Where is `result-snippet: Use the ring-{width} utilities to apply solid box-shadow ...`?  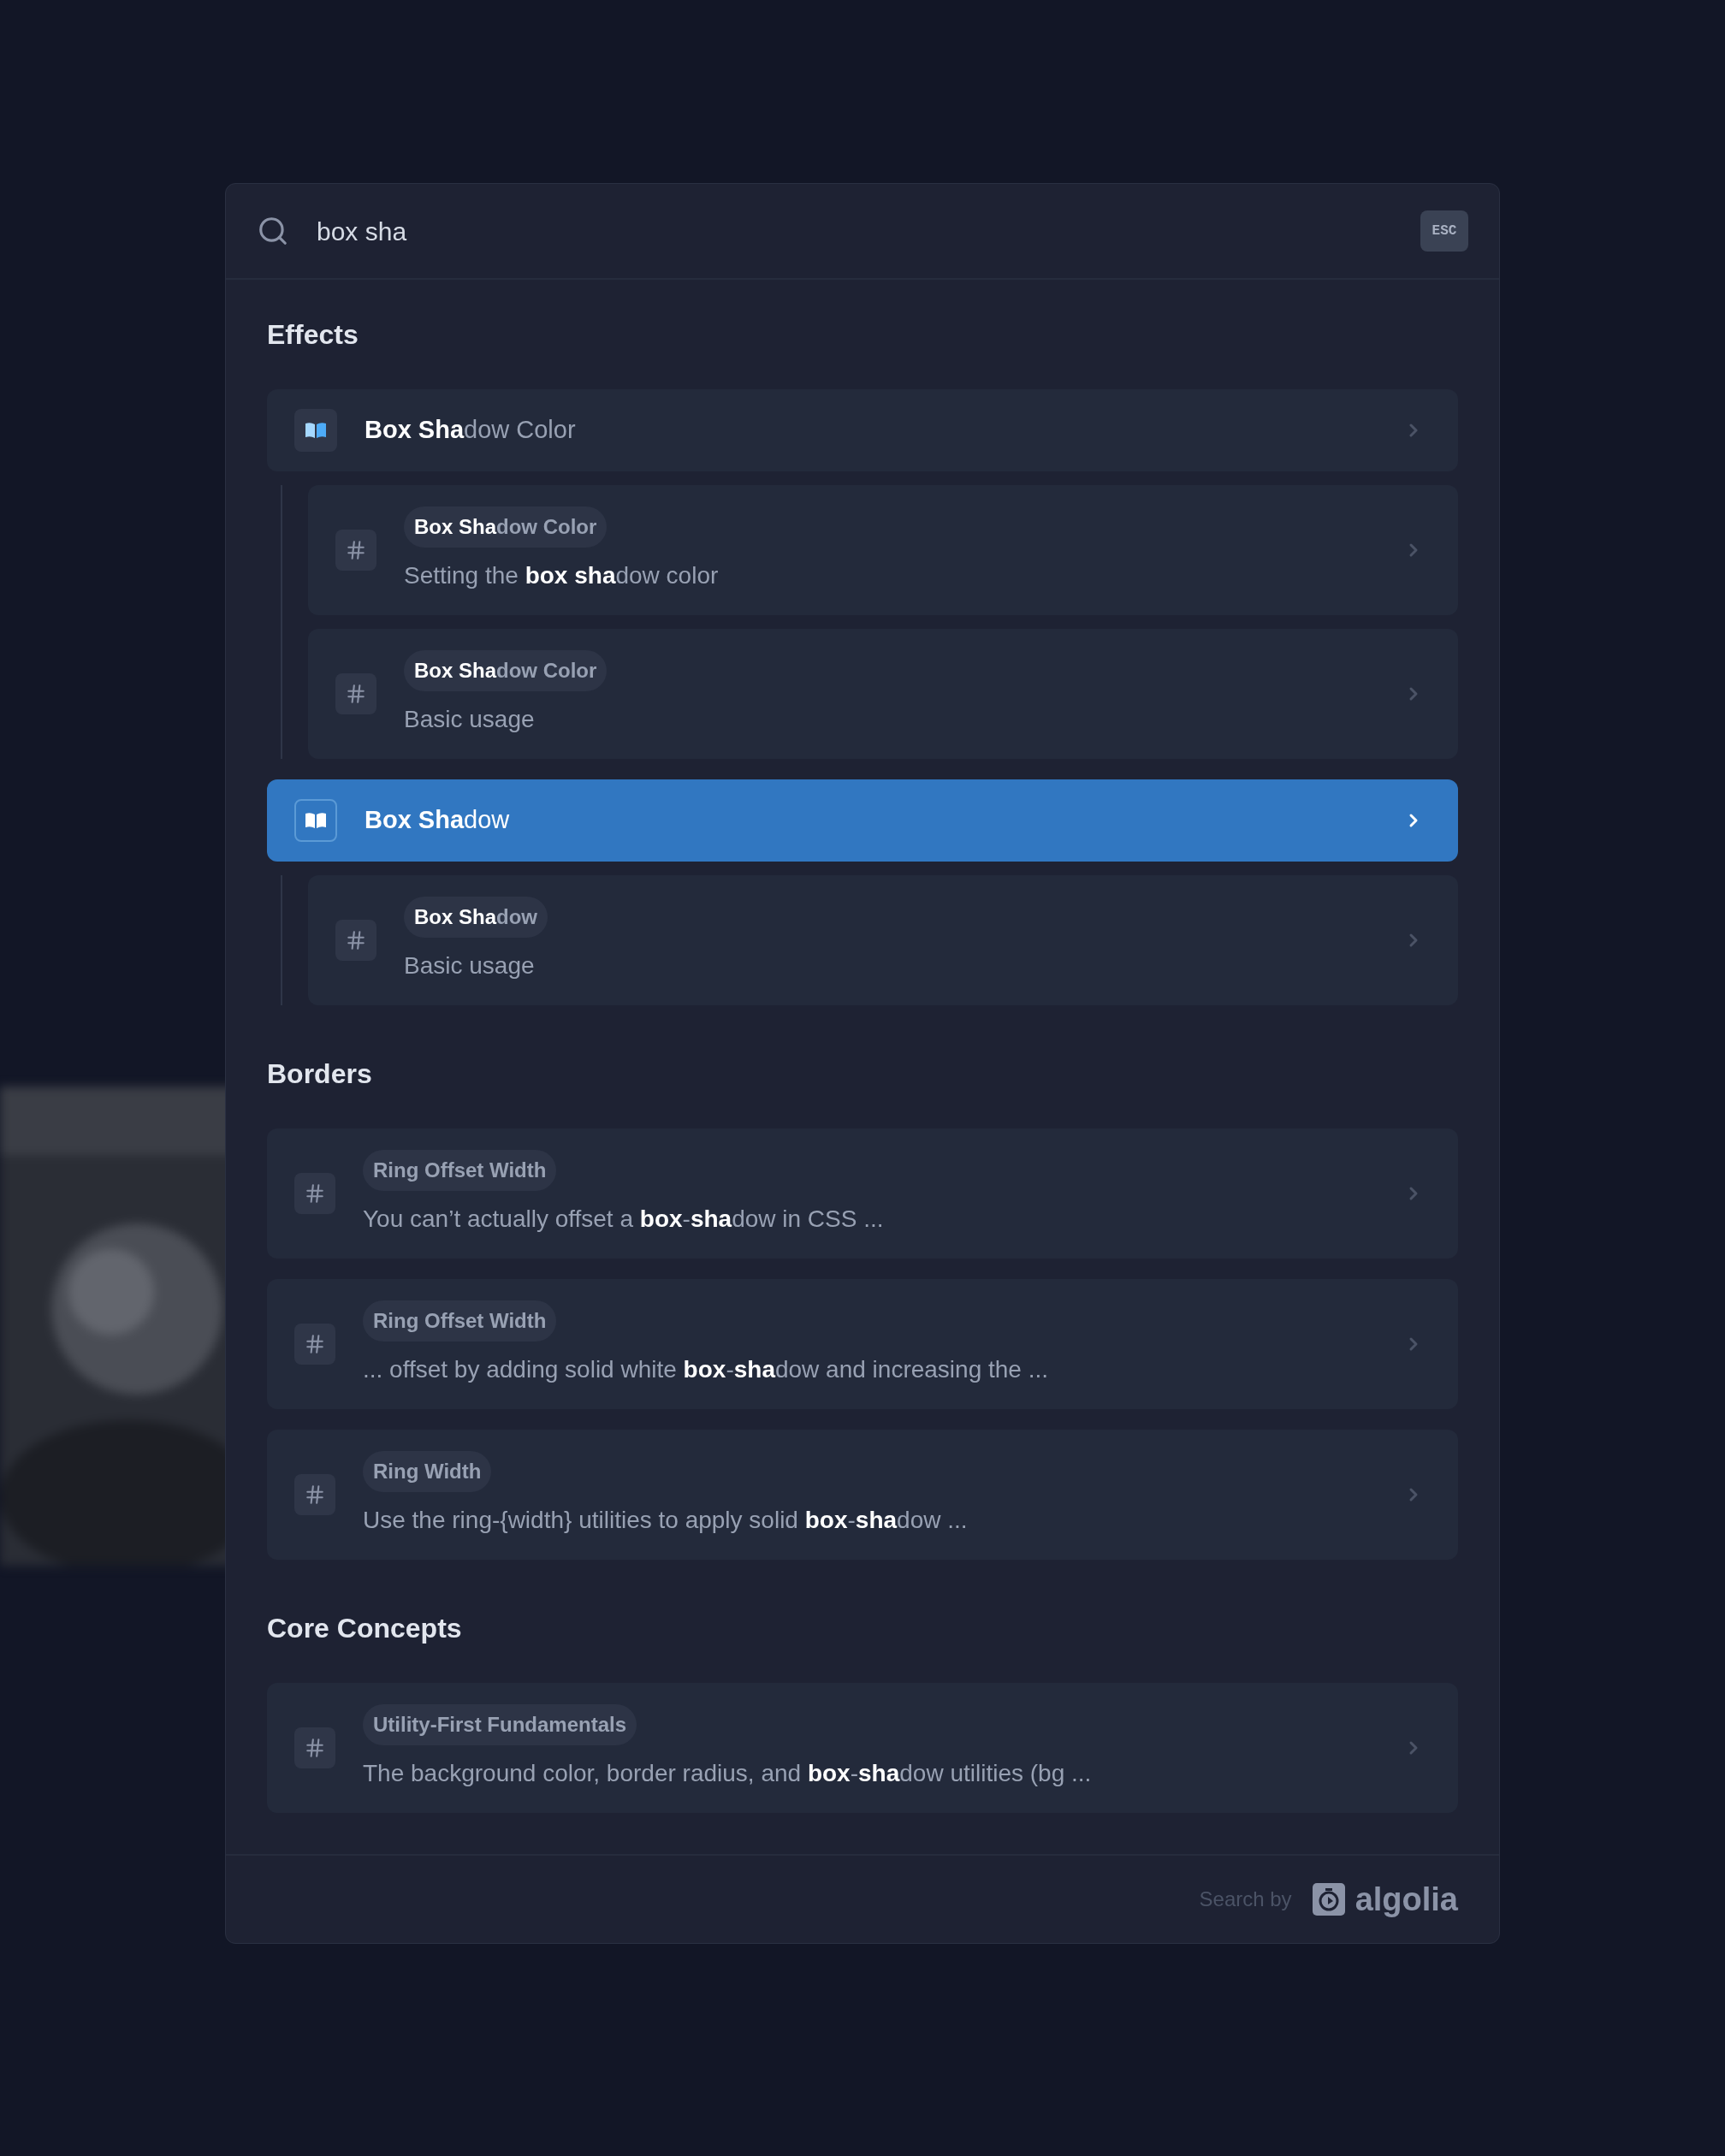
result-snippet: Use the ring-{width} utilities to apply solid box-shadow ... is located at coordinates (665, 1520).